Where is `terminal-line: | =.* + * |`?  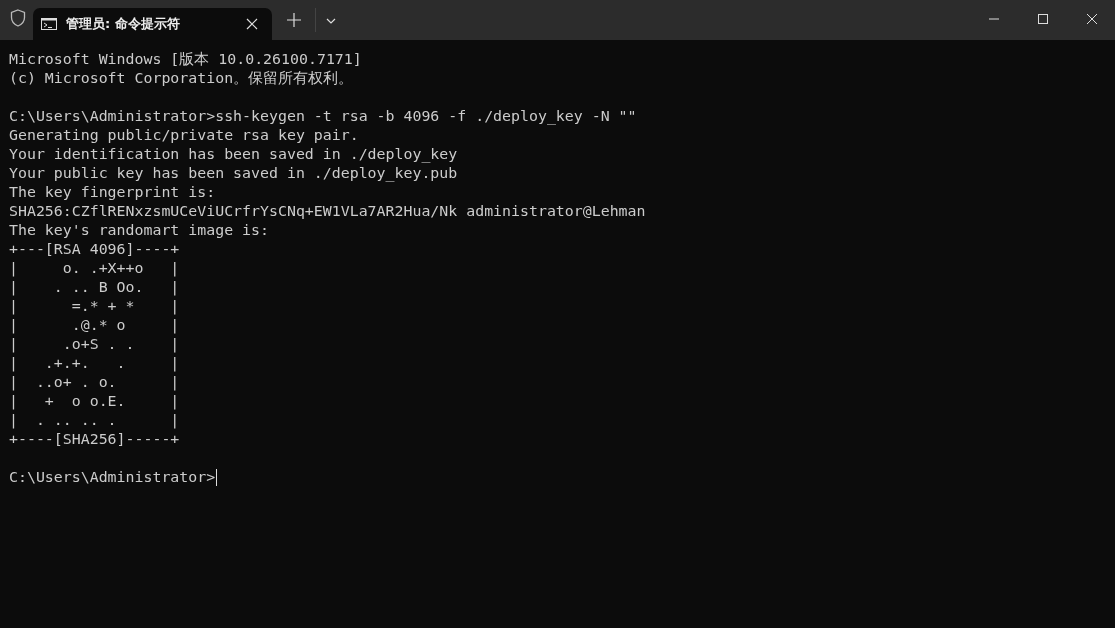 terminal-line: | =.* + * | is located at coordinates (95, 306).